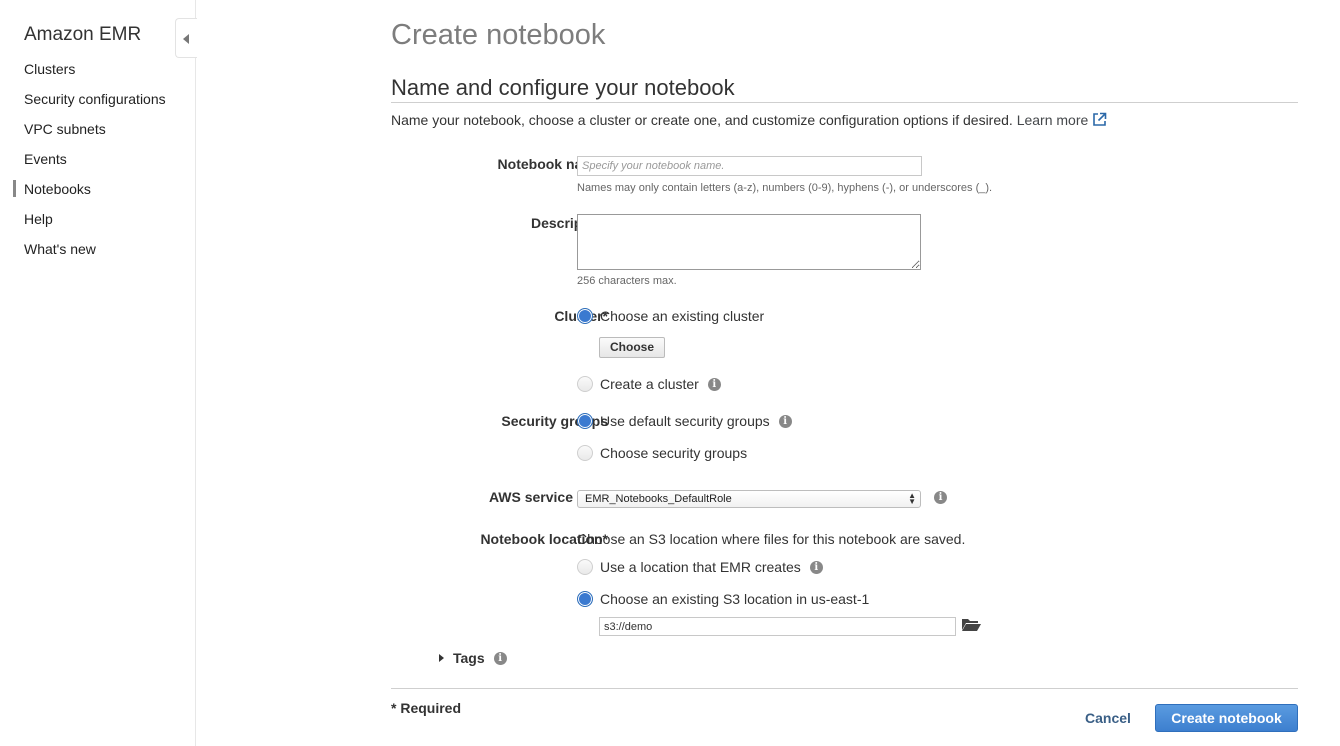 This screenshot has width=1340, height=746. What do you see at coordinates (585, 421) in the screenshot?
I see `security-default-radio` at bounding box center [585, 421].